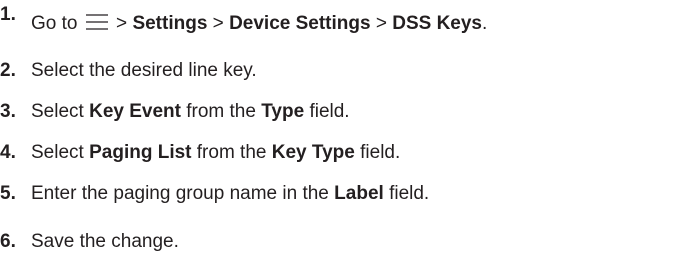  I want to click on step-number: 2., so click(8, 70).